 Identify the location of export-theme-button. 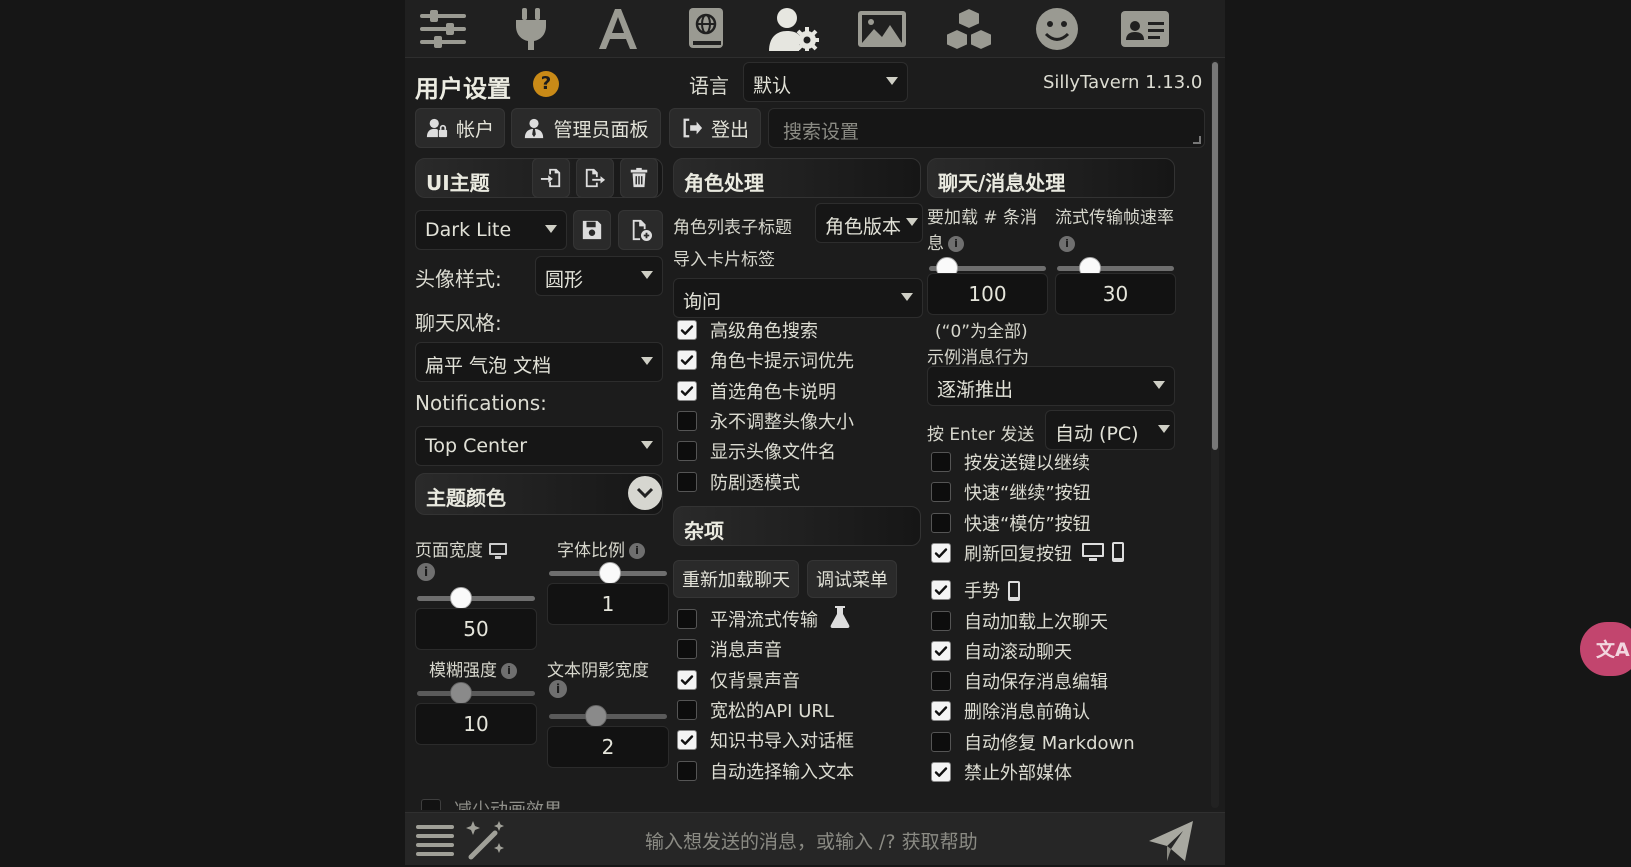
(595, 178).